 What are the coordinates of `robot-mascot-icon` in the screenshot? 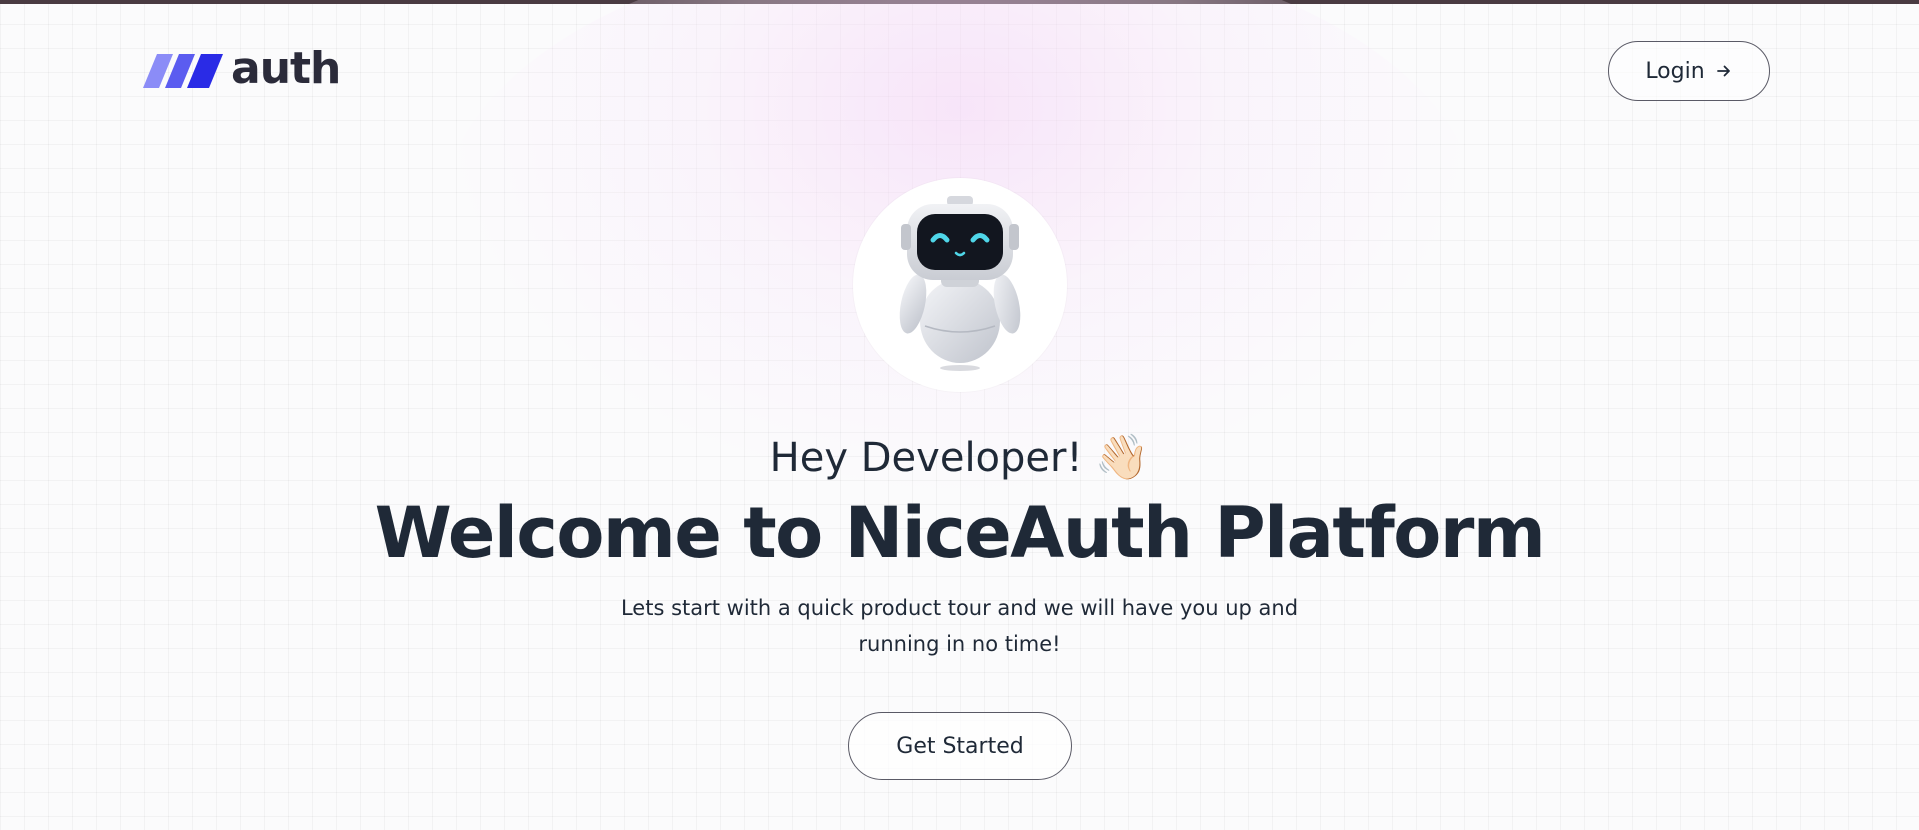 It's located at (960, 283).